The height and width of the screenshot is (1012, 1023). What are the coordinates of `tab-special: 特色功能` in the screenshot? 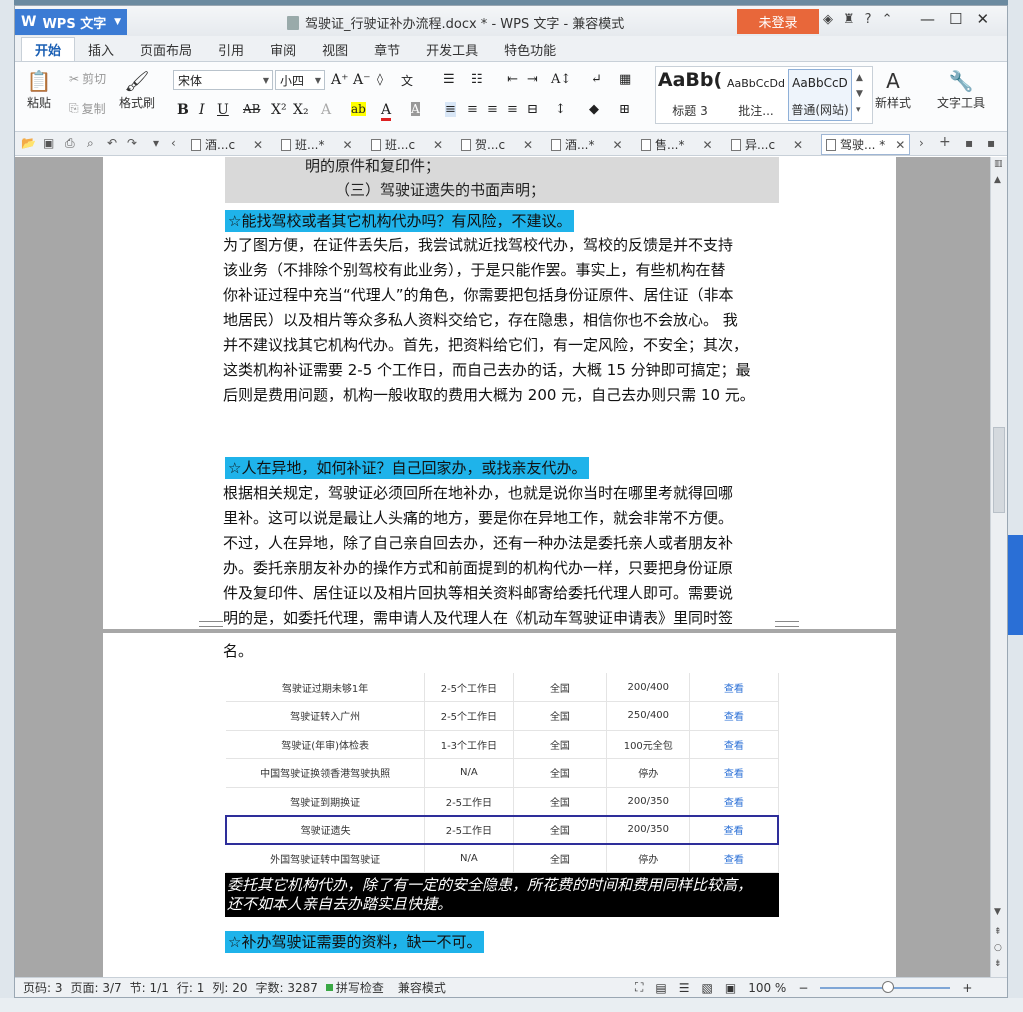 It's located at (530, 49).